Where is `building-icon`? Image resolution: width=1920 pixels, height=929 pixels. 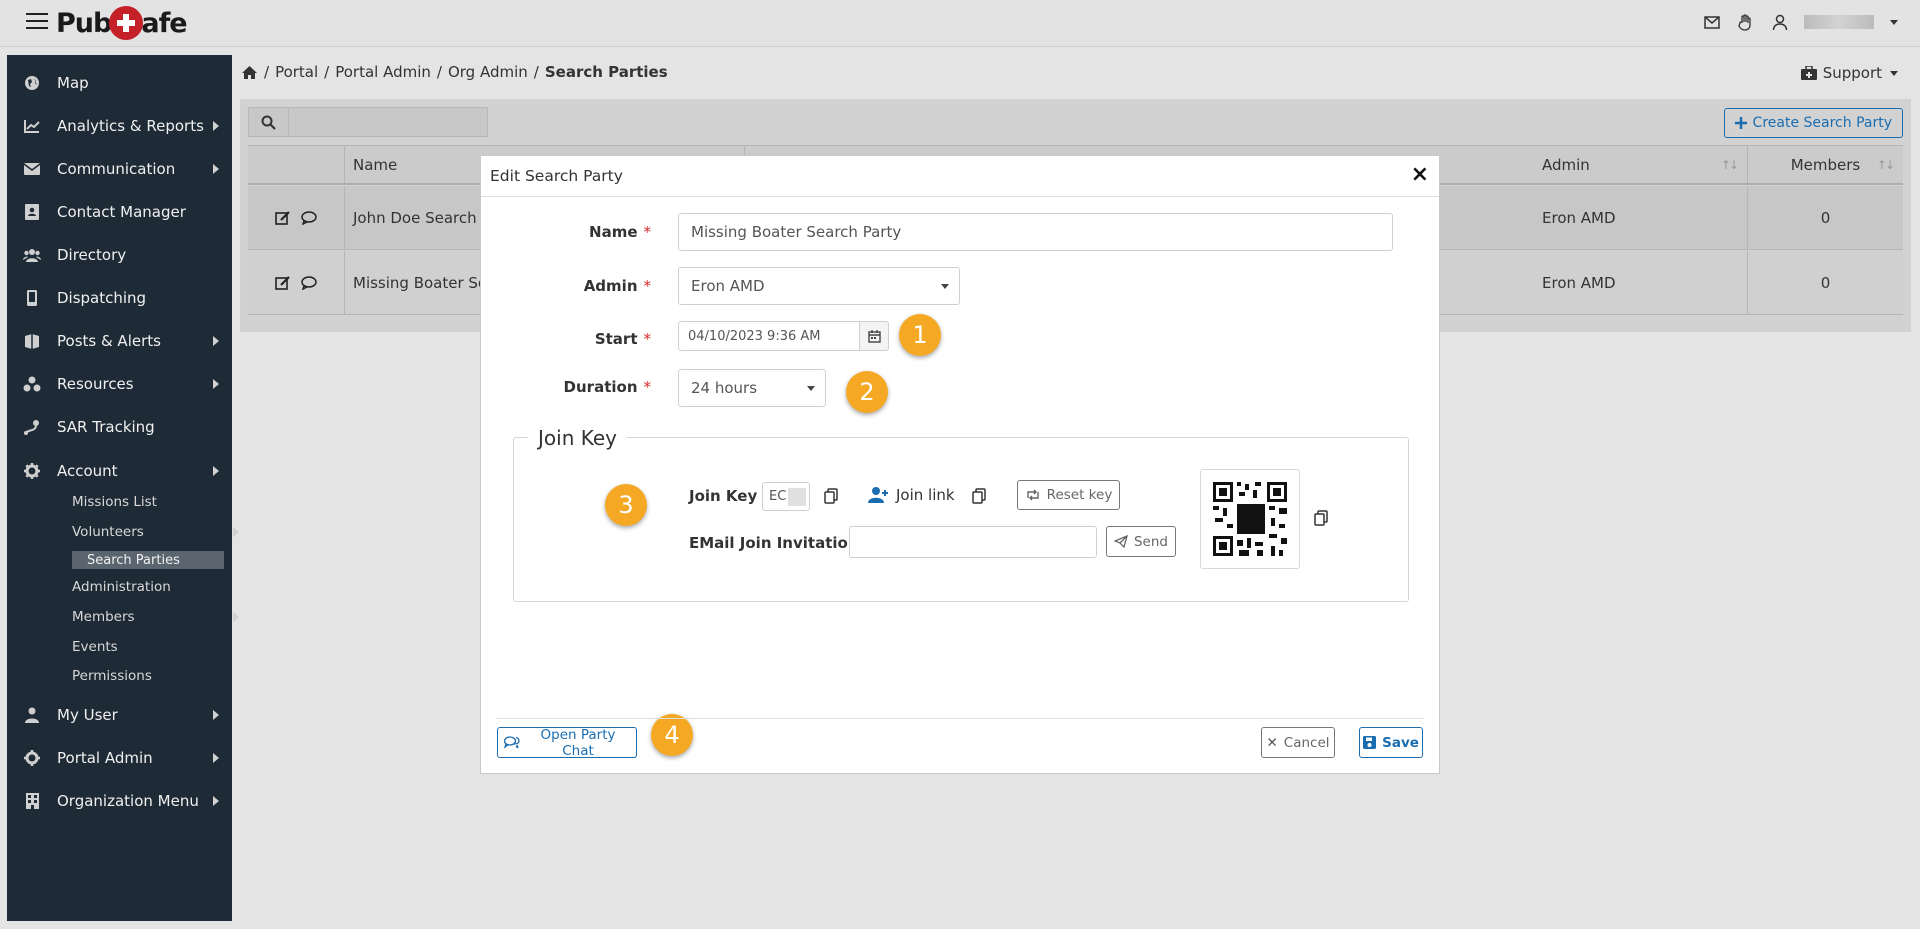 building-icon is located at coordinates (32, 801).